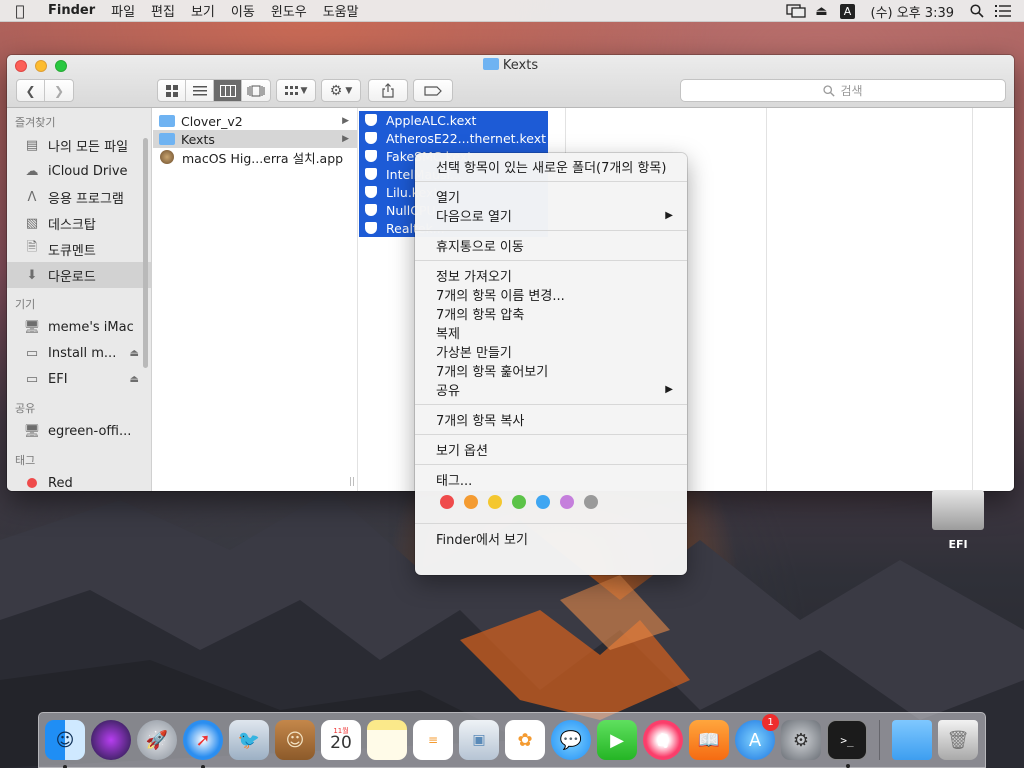 The image size is (1024, 768). Describe the element at coordinates (296, 90) in the screenshot. I see `group-by-button: ▼` at that location.